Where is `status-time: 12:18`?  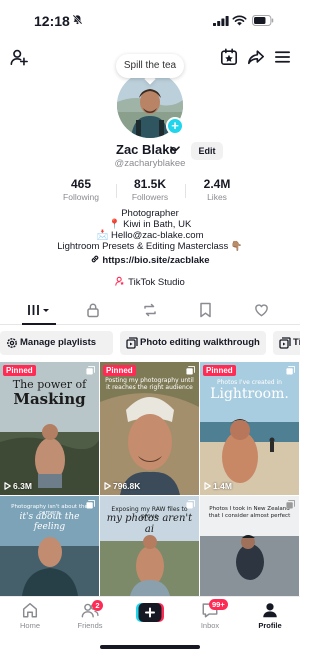
status-time: 12:18 is located at coordinates (52, 21).